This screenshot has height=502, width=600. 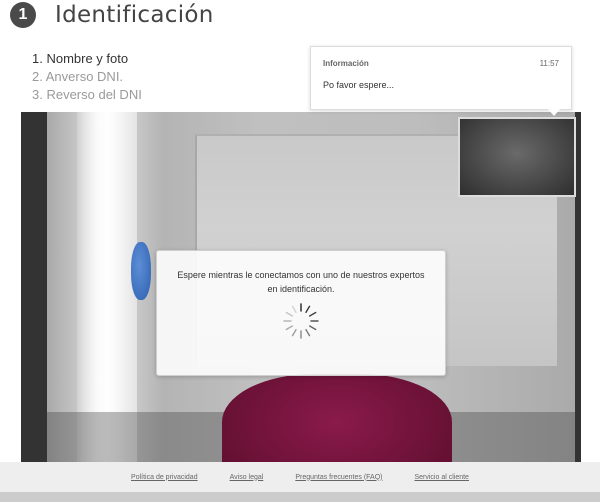 What do you see at coordinates (441, 477) in the screenshot?
I see `footer-link-customer-service: Servicio al cliente` at bounding box center [441, 477].